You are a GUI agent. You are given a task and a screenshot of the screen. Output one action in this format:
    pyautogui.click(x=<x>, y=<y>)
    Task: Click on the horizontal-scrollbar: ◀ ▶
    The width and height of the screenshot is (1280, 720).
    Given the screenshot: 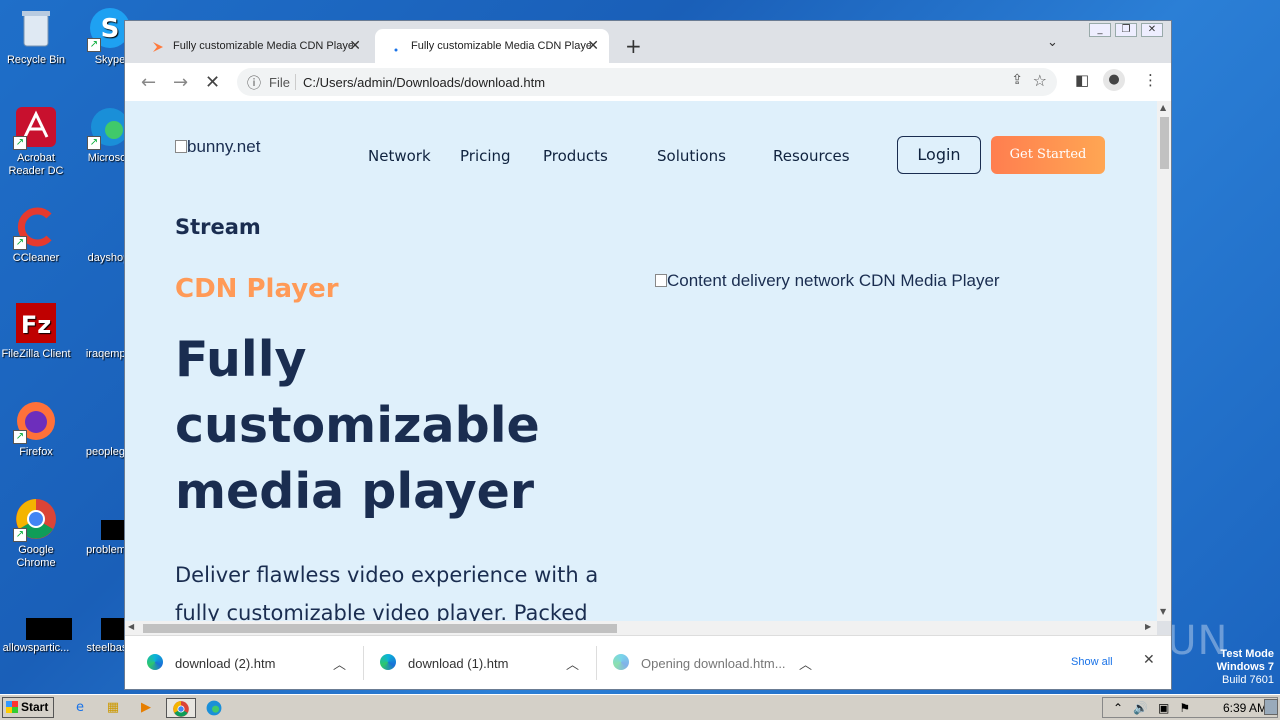 What is the action you would take?
    pyautogui.click(x=641, y=628)
    